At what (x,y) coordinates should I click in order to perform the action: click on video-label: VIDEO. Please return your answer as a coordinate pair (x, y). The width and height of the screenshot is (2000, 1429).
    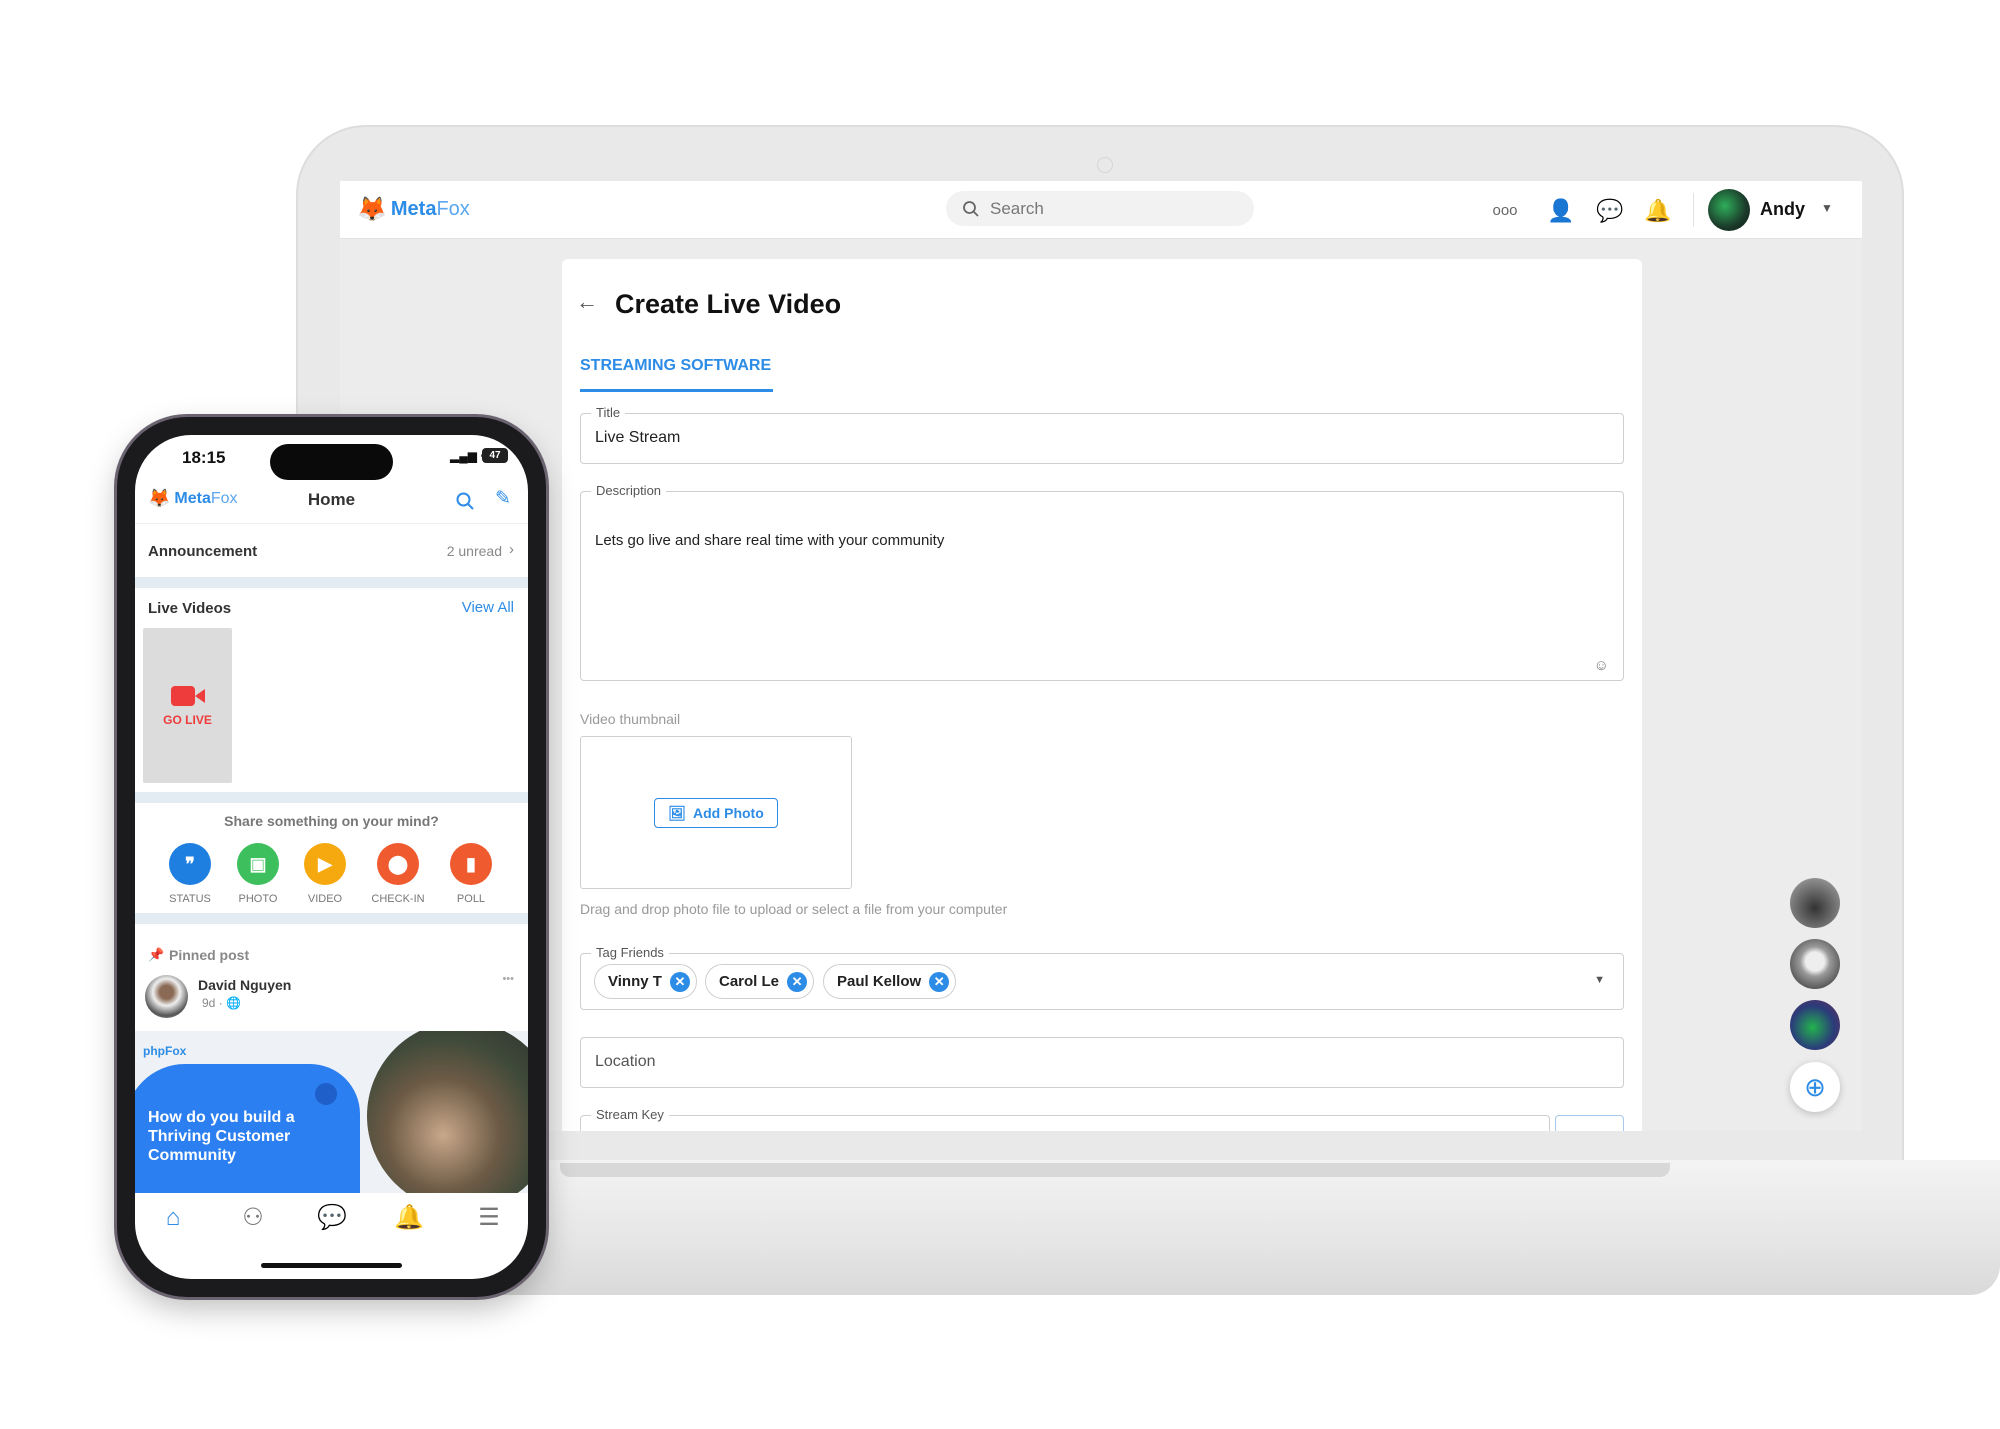
    Looking at the image, I should click on (325, 899).